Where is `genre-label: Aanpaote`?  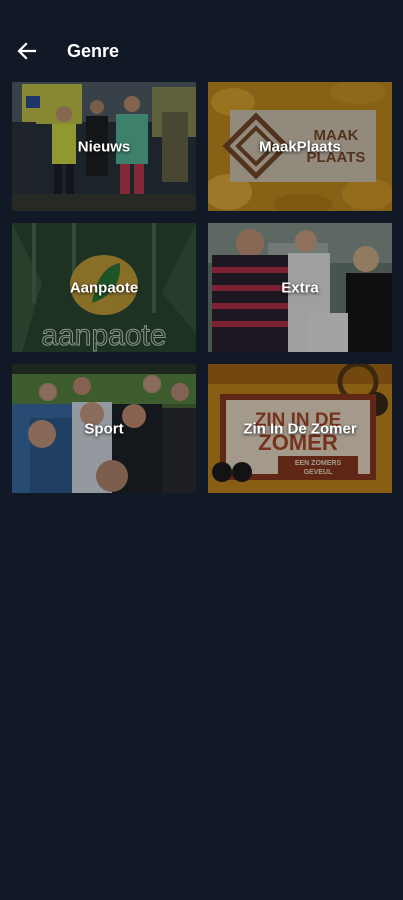 genre-label: Aanpaote is located at coordinates (104, 287).